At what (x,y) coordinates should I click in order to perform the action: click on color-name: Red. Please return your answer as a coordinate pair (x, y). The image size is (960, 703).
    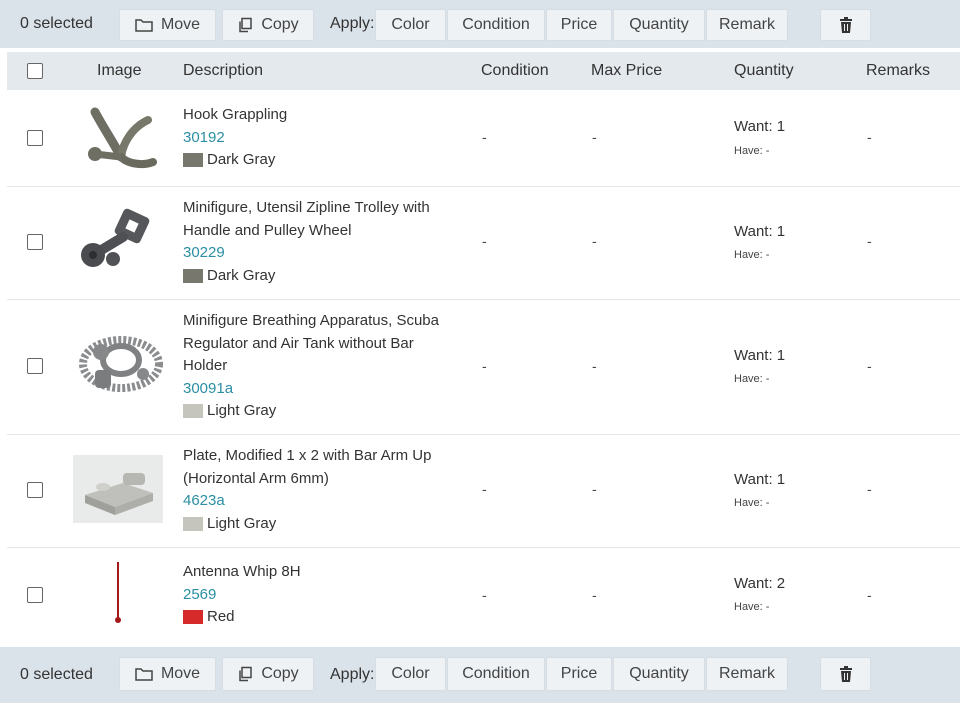
    Looking at the image, I should click on (221, 616).